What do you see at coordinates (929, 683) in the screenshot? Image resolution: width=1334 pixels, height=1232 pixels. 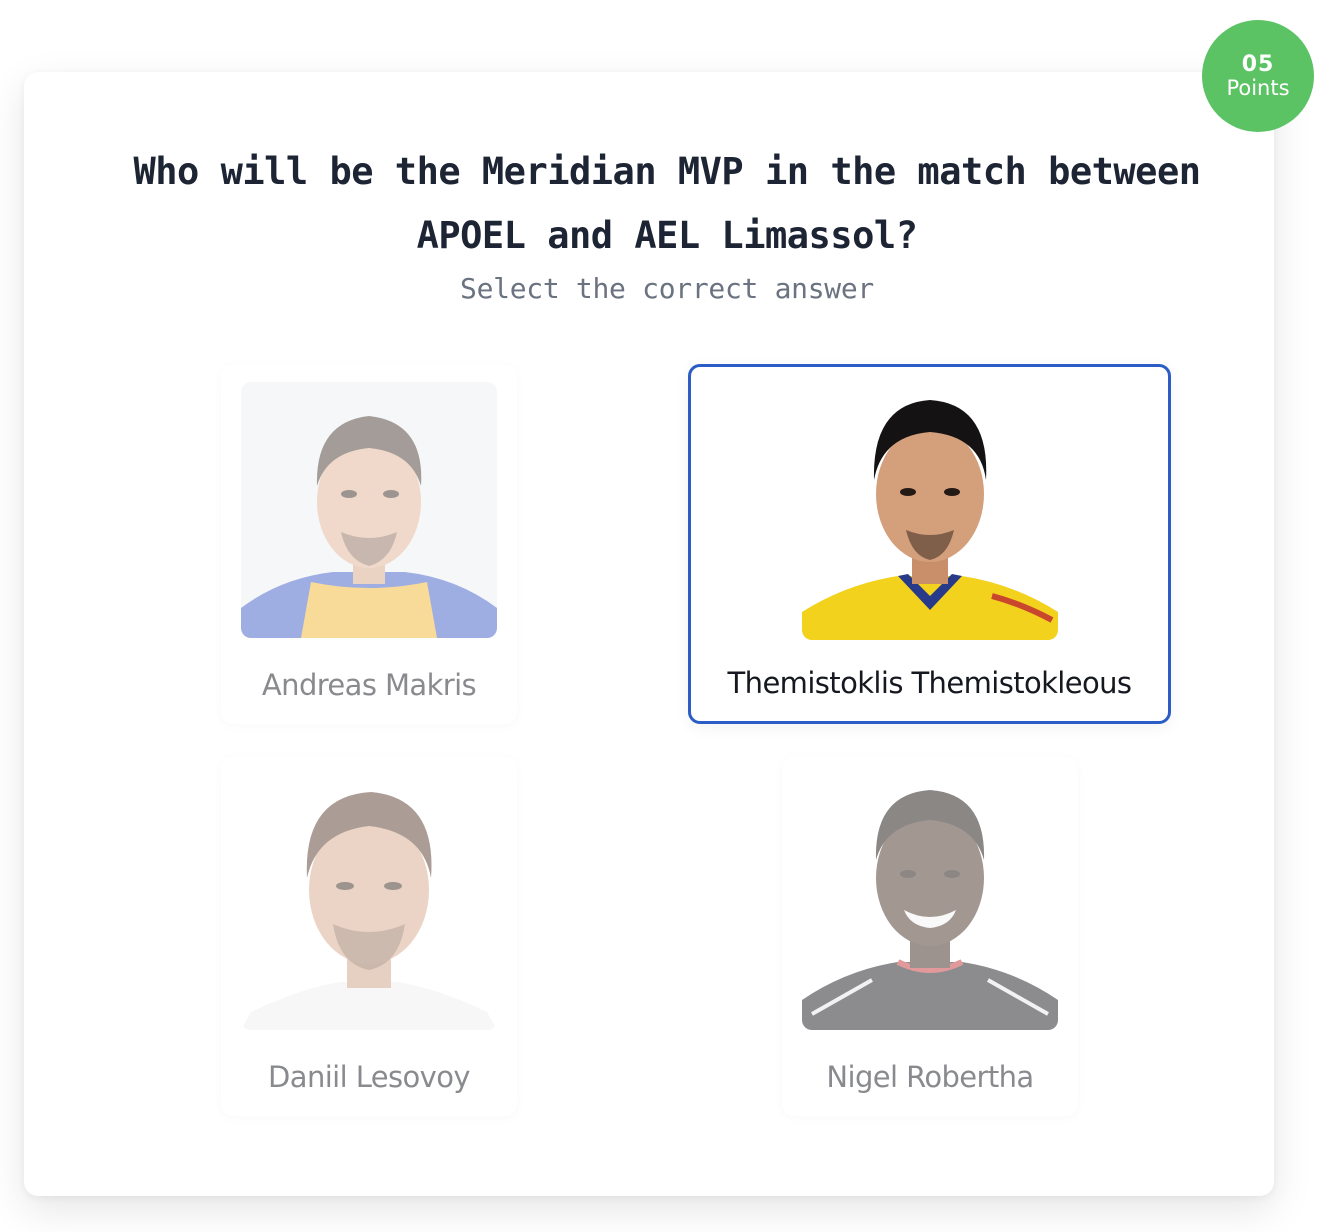 I see `option-label: Themistoklis Themistokleous` at bounding box center [929, 683].